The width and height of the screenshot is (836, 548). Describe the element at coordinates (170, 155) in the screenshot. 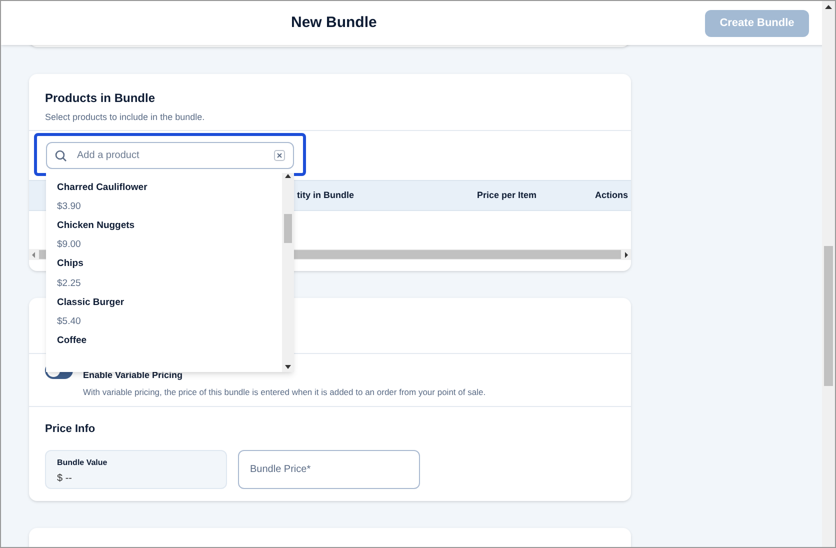

I see `search-field: Add a product` at that location.